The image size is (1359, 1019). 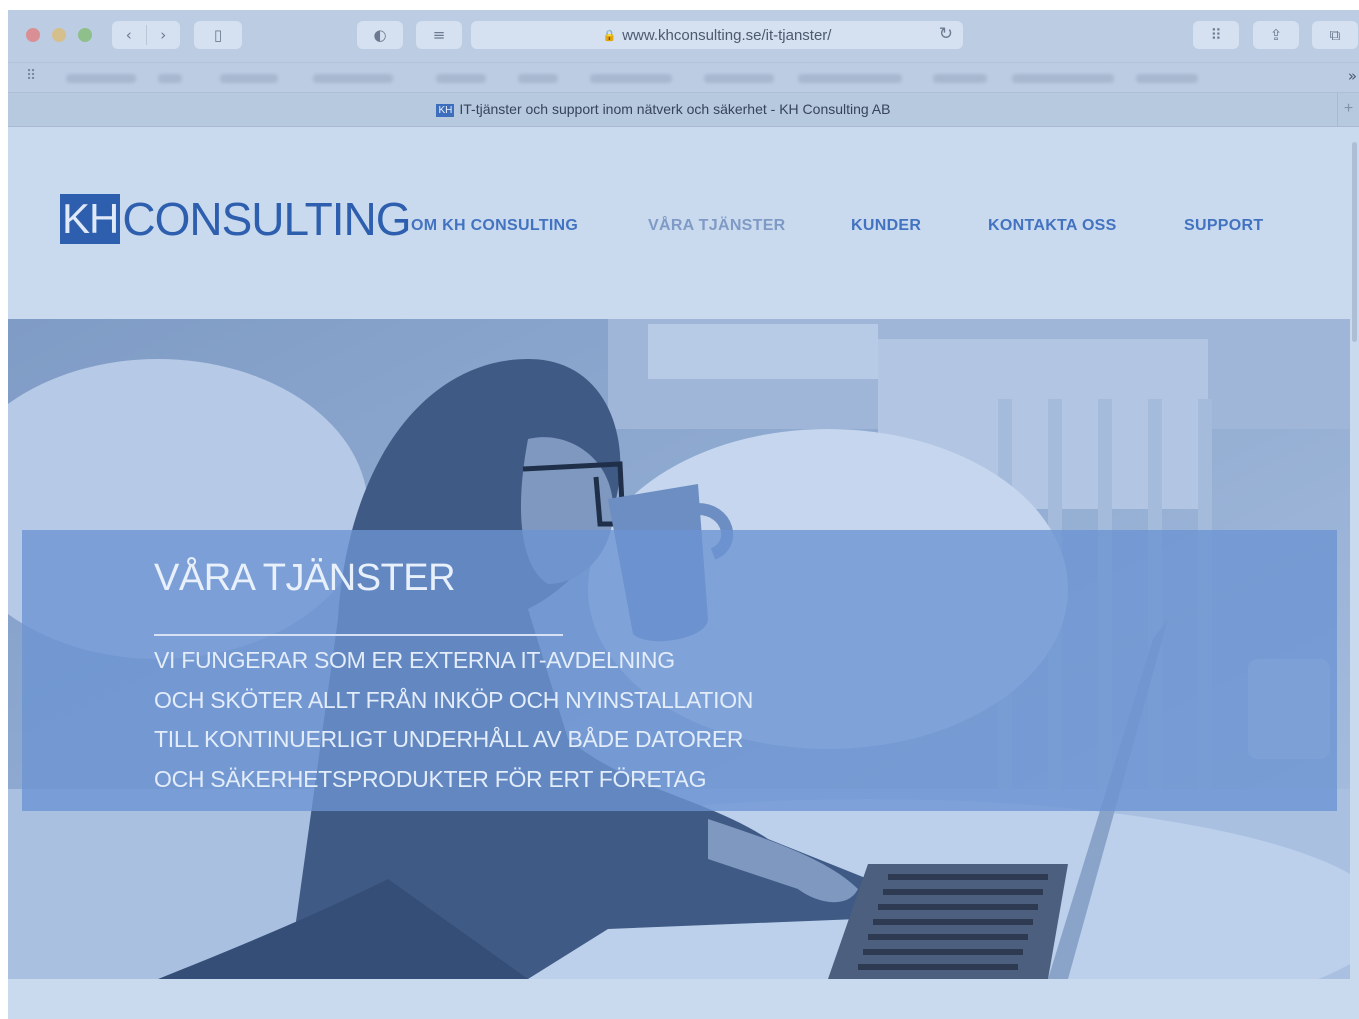 I want to click on more-bookmarks-icon: », so click(x=1352, y=76).